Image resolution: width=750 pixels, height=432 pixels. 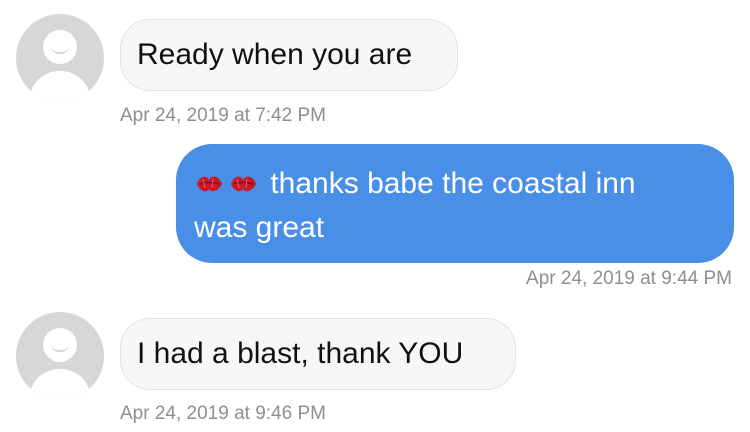 What do you see at coordinates (259, 227) in the screenshot?
I see `message-text-line-2: was great` at bounding box center [259, 227].